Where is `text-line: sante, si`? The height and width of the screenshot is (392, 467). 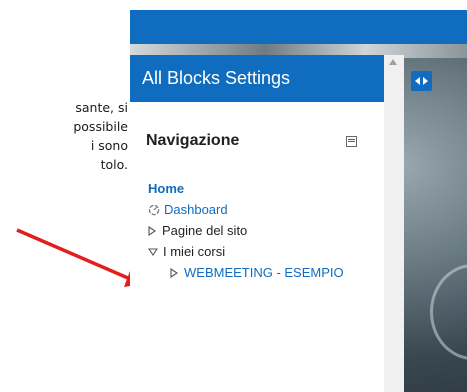
text-line: sante, si is located at coordinates (101, 107).